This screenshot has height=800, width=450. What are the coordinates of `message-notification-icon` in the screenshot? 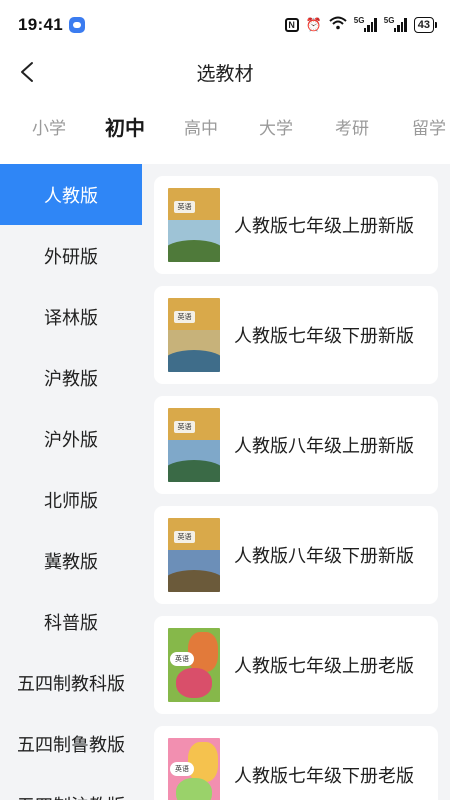 It's located at (76, 25).